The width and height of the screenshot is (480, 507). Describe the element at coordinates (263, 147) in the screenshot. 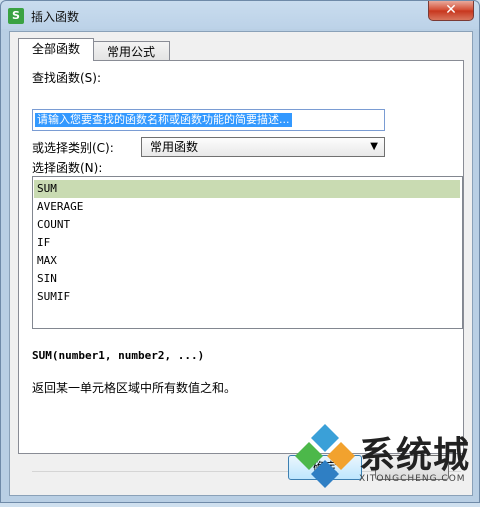

I see `category-select: 常用函数 ▼` at that location.